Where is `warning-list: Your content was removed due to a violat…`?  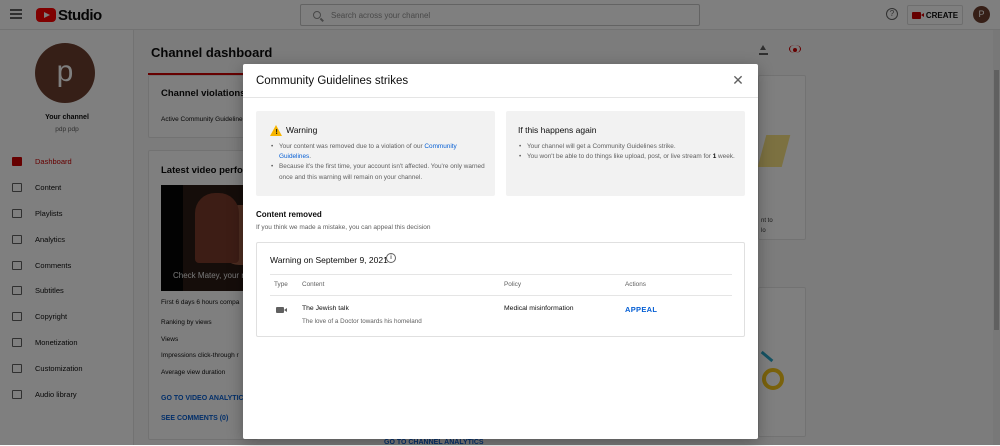
warning-list: Your content was removed due to a violat… is located at coordinates (380, 162).